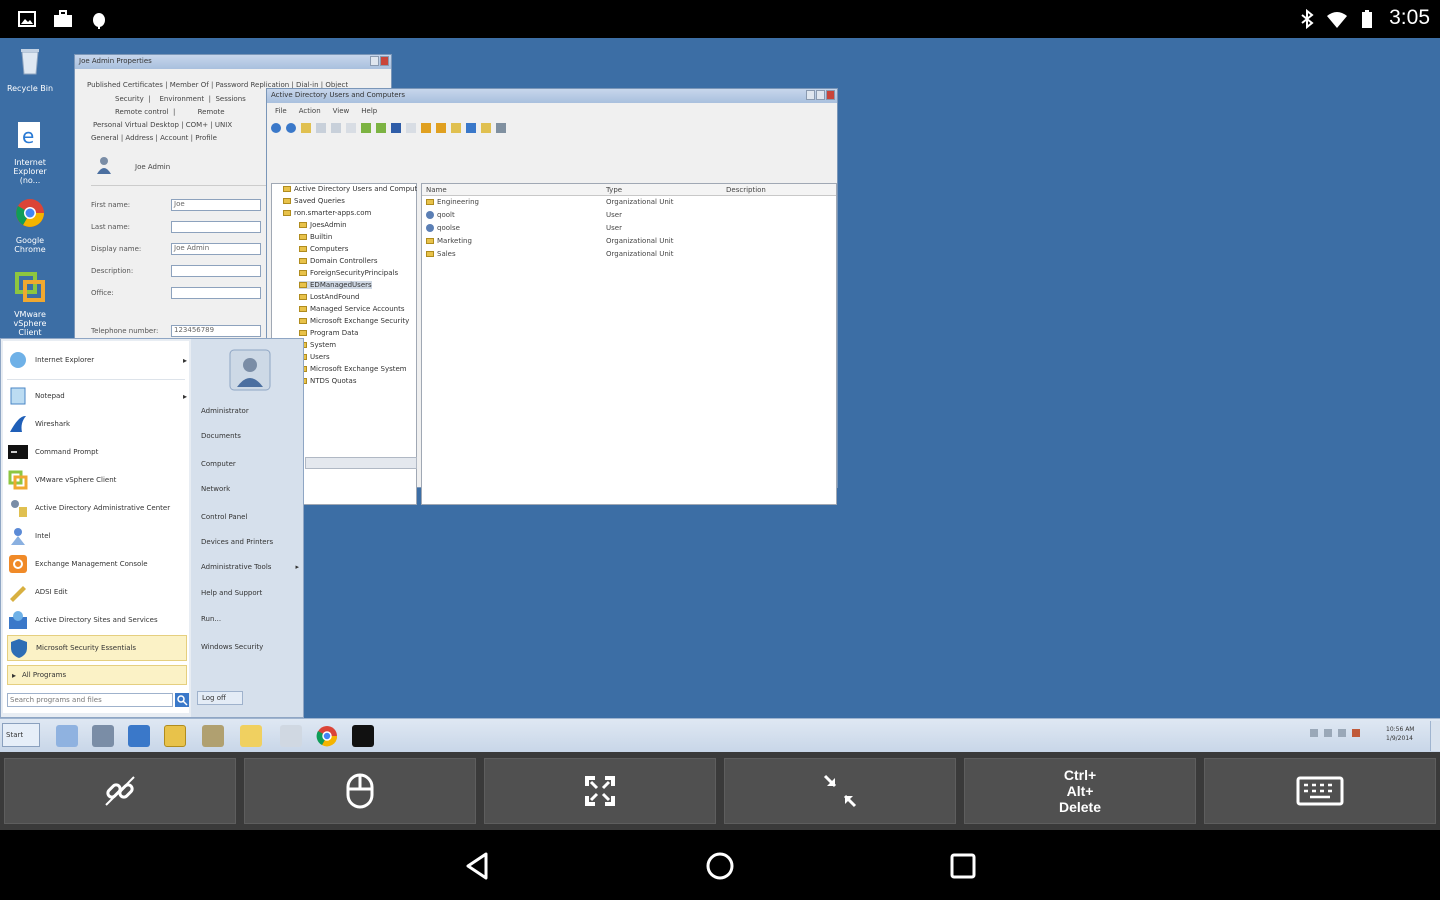  What do you see at coordinates (162, 125) in the screenshot?
I see `tabs-row-4: Personal Virtual Desktop | COM+ | UNIX` at bounding box center [162, 125].